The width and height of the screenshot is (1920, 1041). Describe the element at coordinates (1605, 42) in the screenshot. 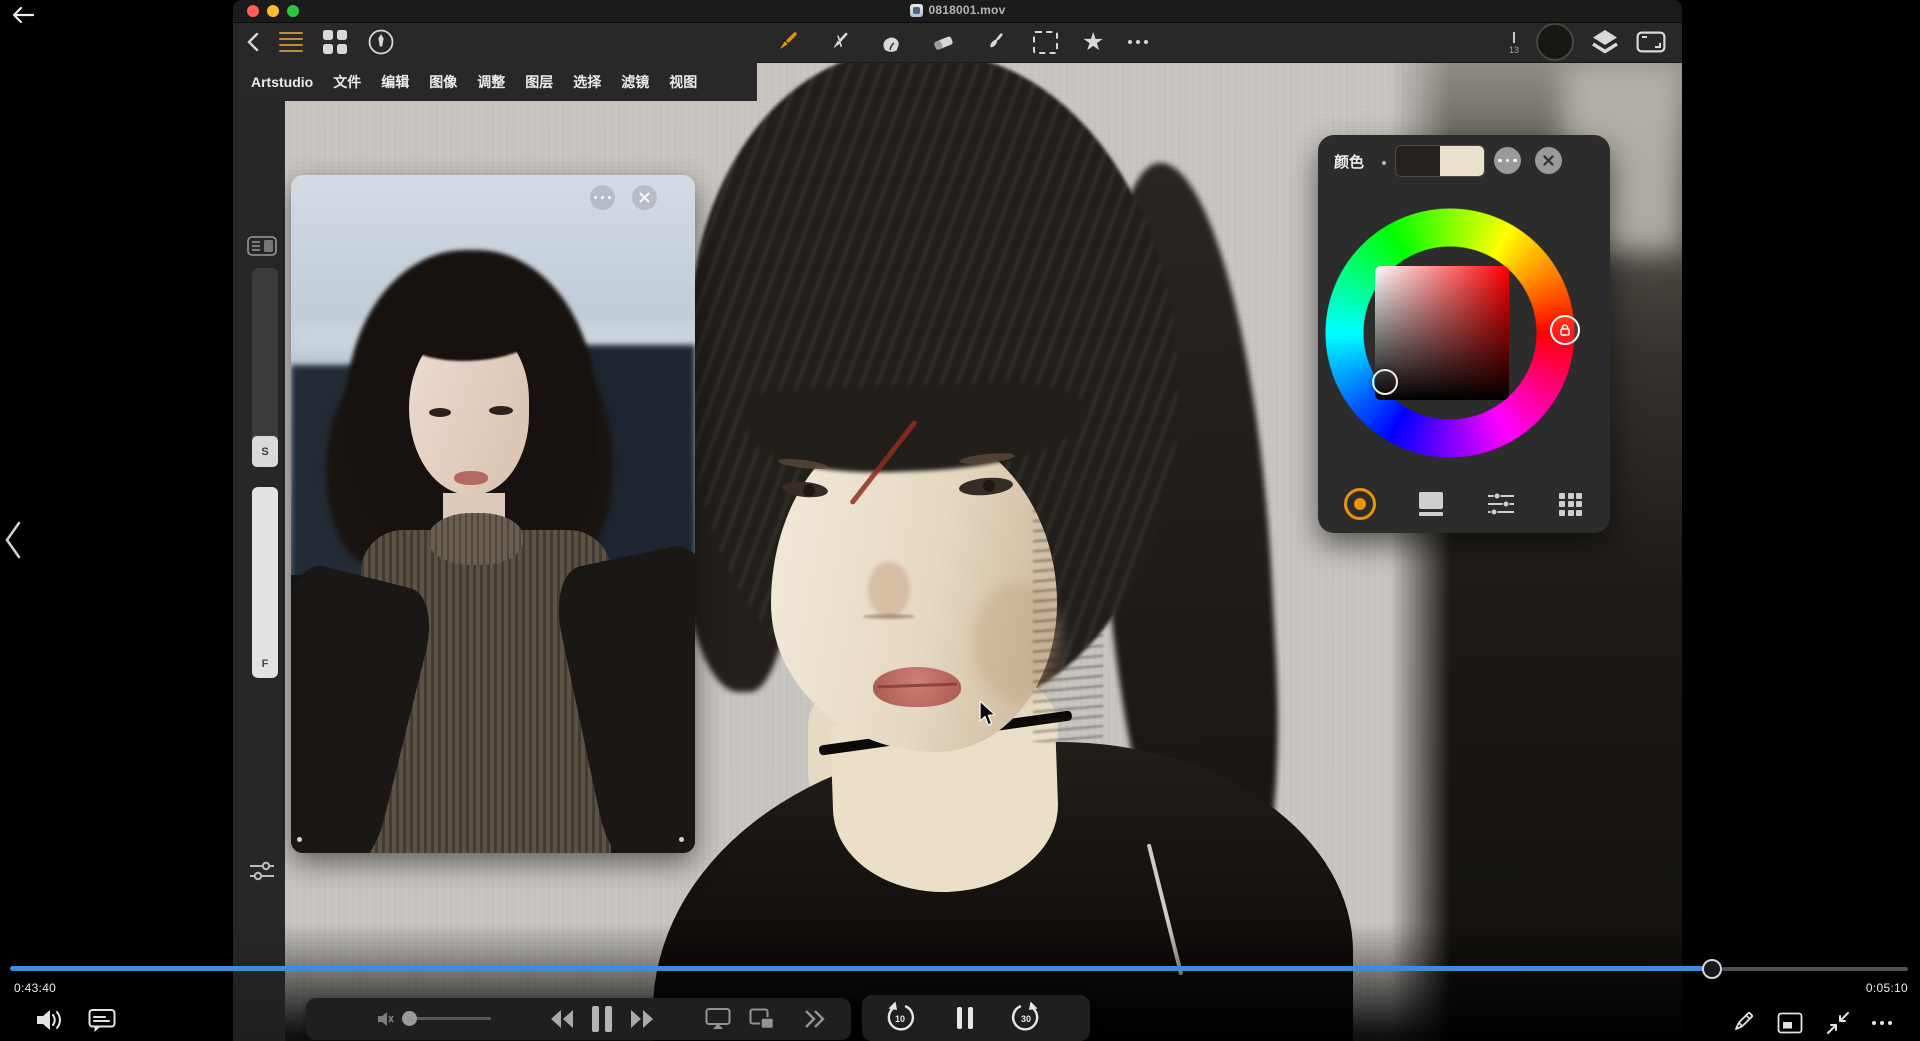

I see `layers-icon` at that location.